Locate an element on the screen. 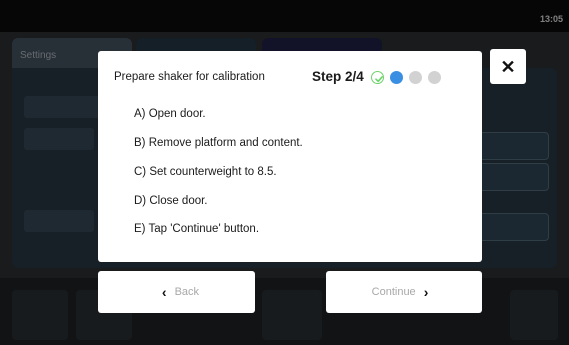  close-icon: ✕ is located at coordinates (508, 66).